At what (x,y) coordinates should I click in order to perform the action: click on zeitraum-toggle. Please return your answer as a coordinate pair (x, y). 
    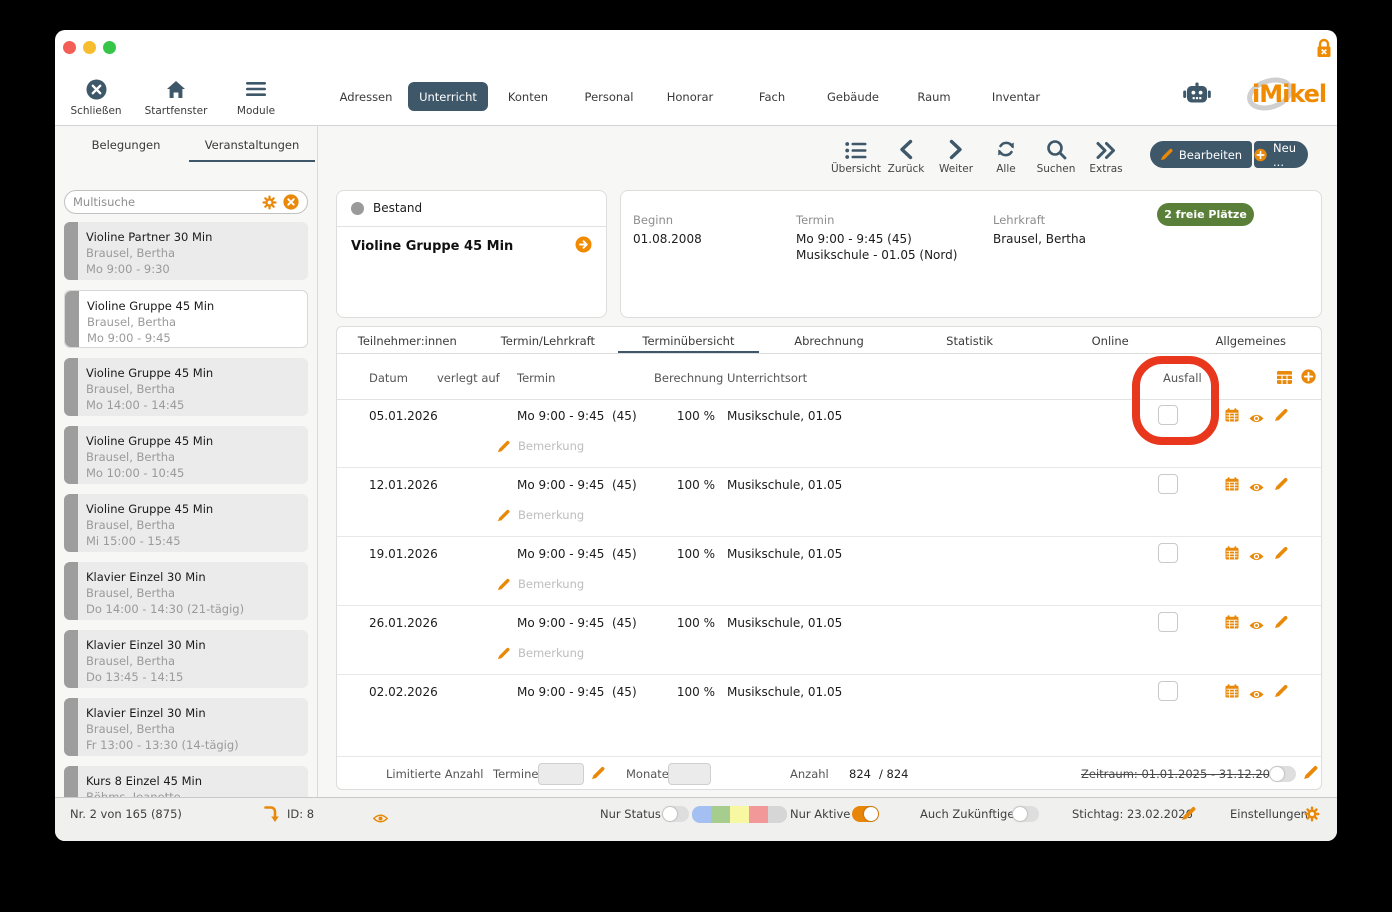
    Looking at the image, I should click on (1282, 774).